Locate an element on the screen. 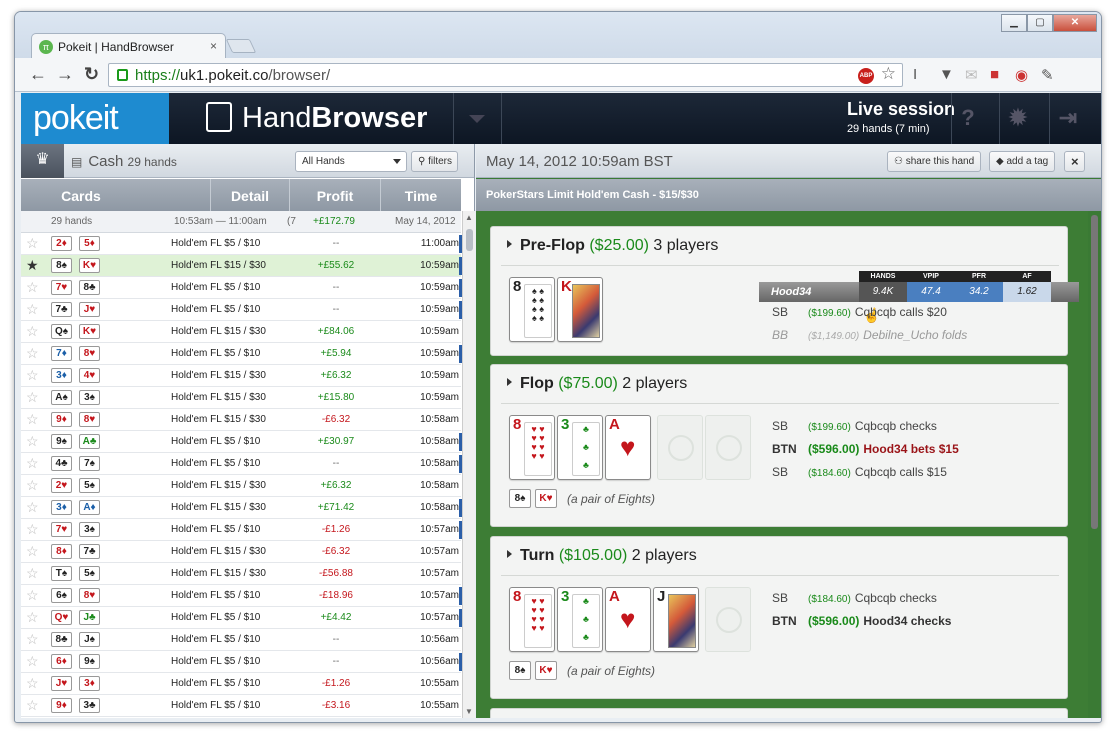 This screenshot has height=744, width=1118. logout-icon: ⇥ is located at coordinates (1068, 118).